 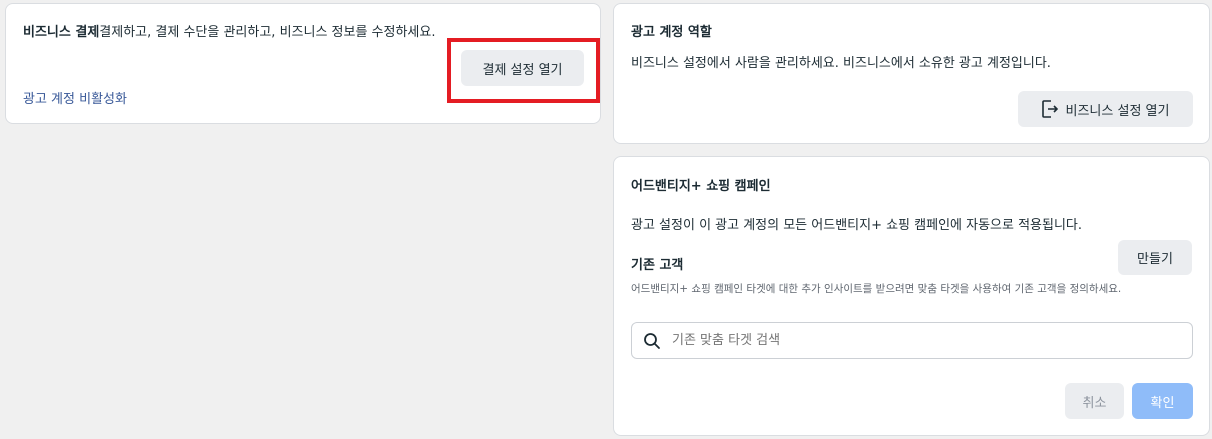 I want to click on open-business-settings-button: 비즈니스 설정 열기, so click(x=1105, y=109).